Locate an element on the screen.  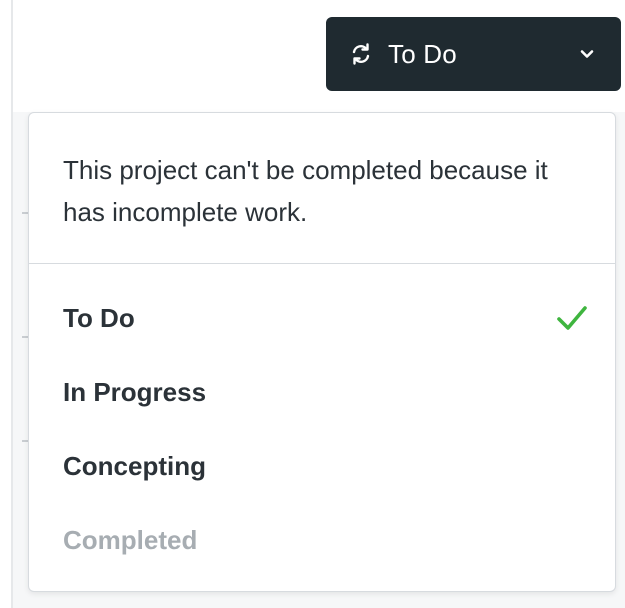
status-dropdown-button: To Do is located at coordinates (473, 54).